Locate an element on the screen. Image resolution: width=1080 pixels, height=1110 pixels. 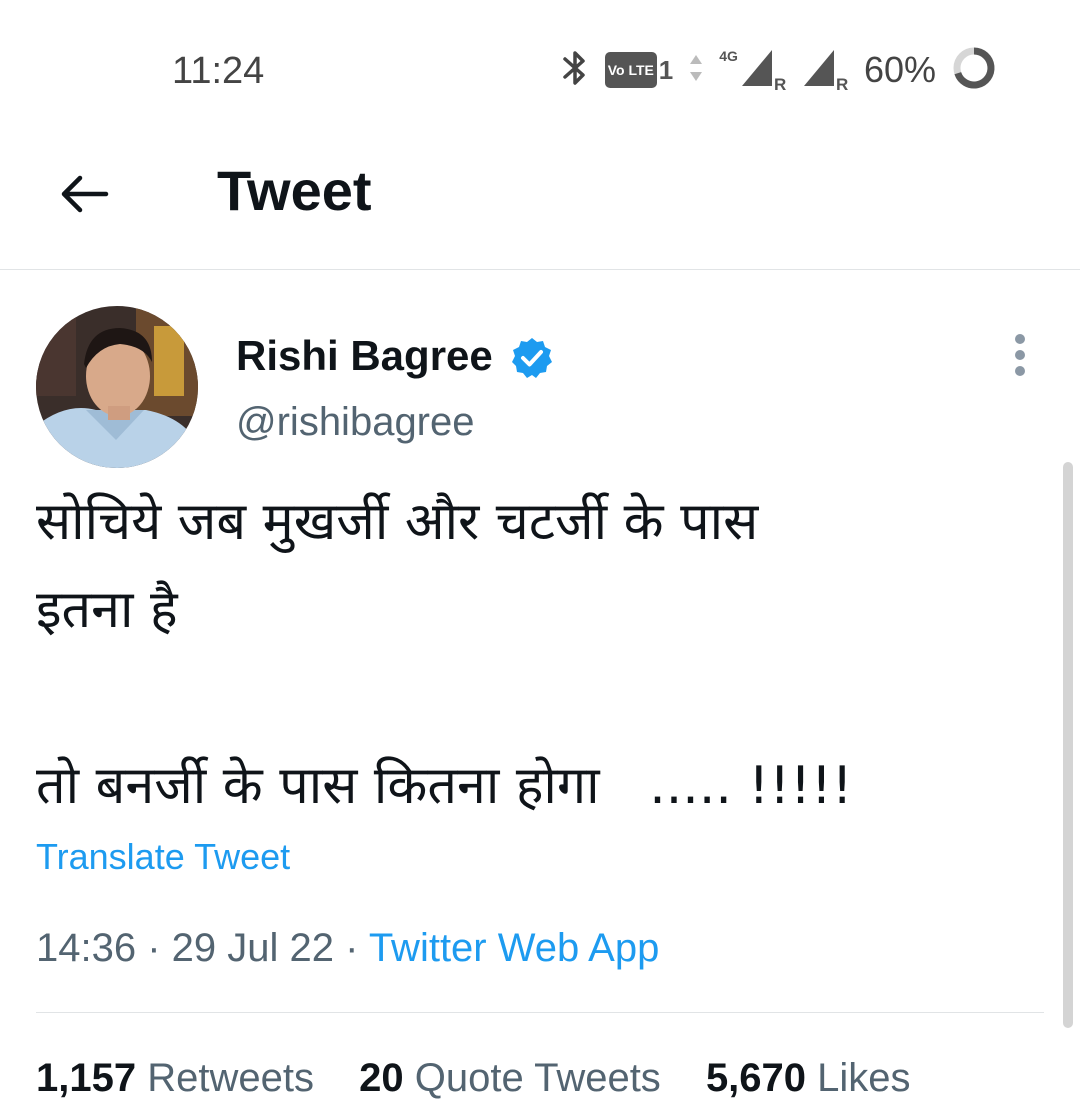
tweet-text-line: तो बनर्जी के पास कितना होगा ..... !!!!! is located at coordinates (444, 786).